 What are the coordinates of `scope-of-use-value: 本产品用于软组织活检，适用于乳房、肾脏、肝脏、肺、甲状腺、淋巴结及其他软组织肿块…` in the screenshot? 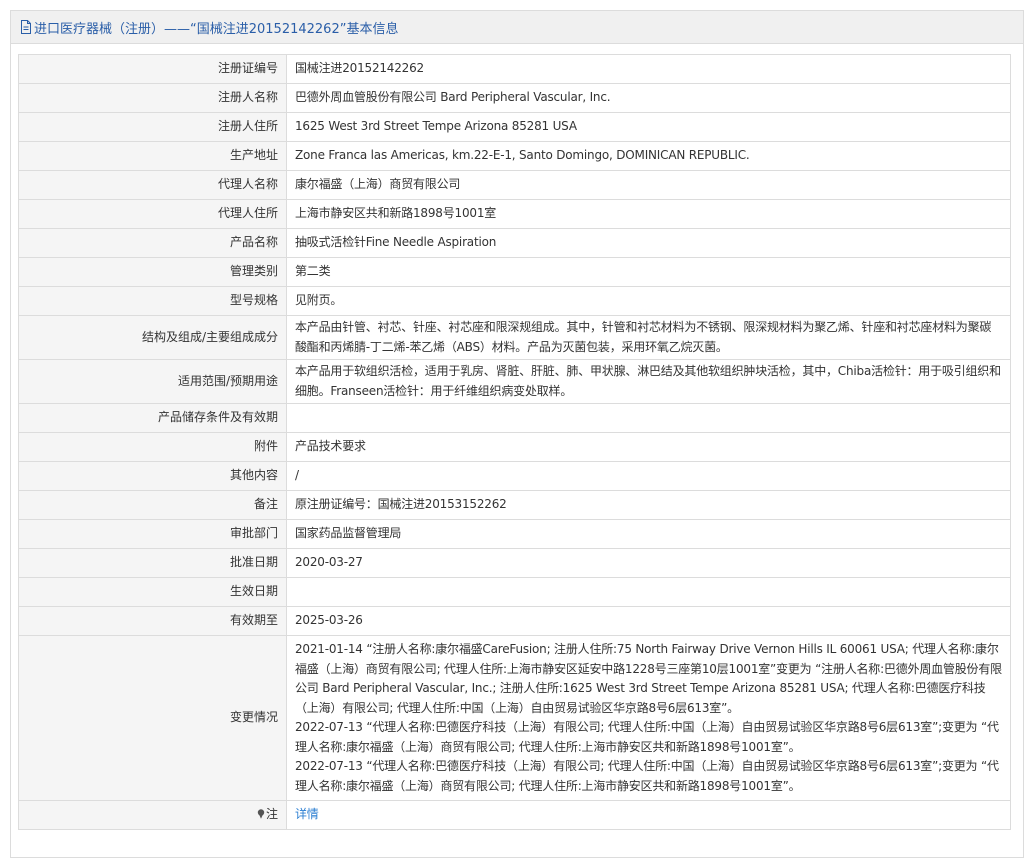 It's located at (648, 381).